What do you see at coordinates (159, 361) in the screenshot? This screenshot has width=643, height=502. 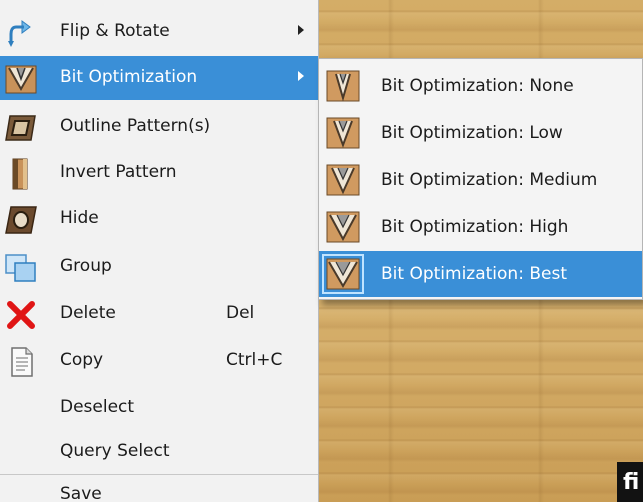 I see `menu-item-copy: Copy Ctrl+C` at bounding box center [159, 361].